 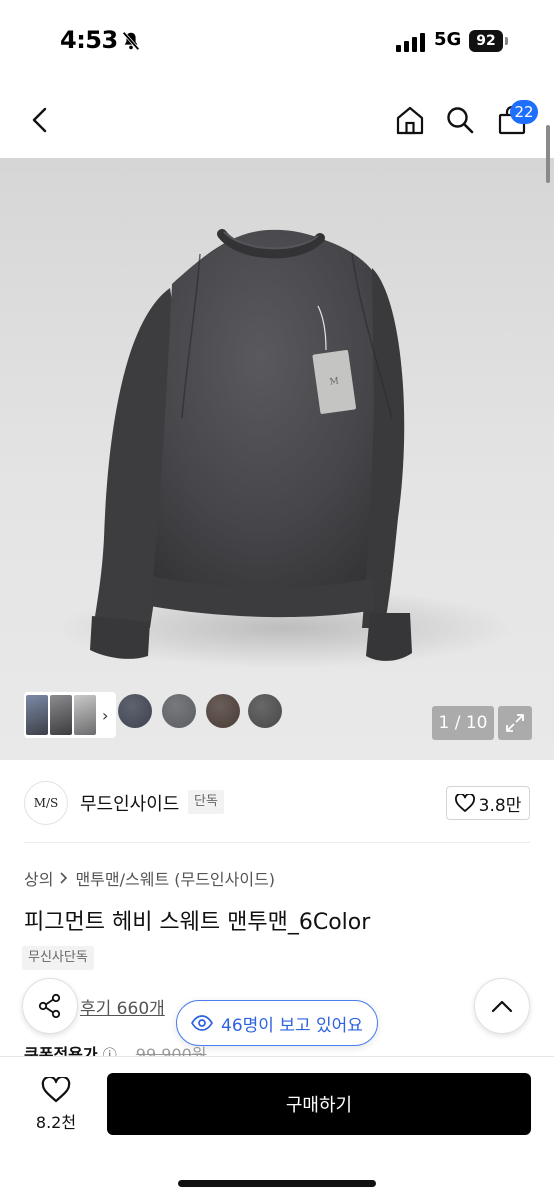 I want to click on home-button, so click(x=410, y=120).